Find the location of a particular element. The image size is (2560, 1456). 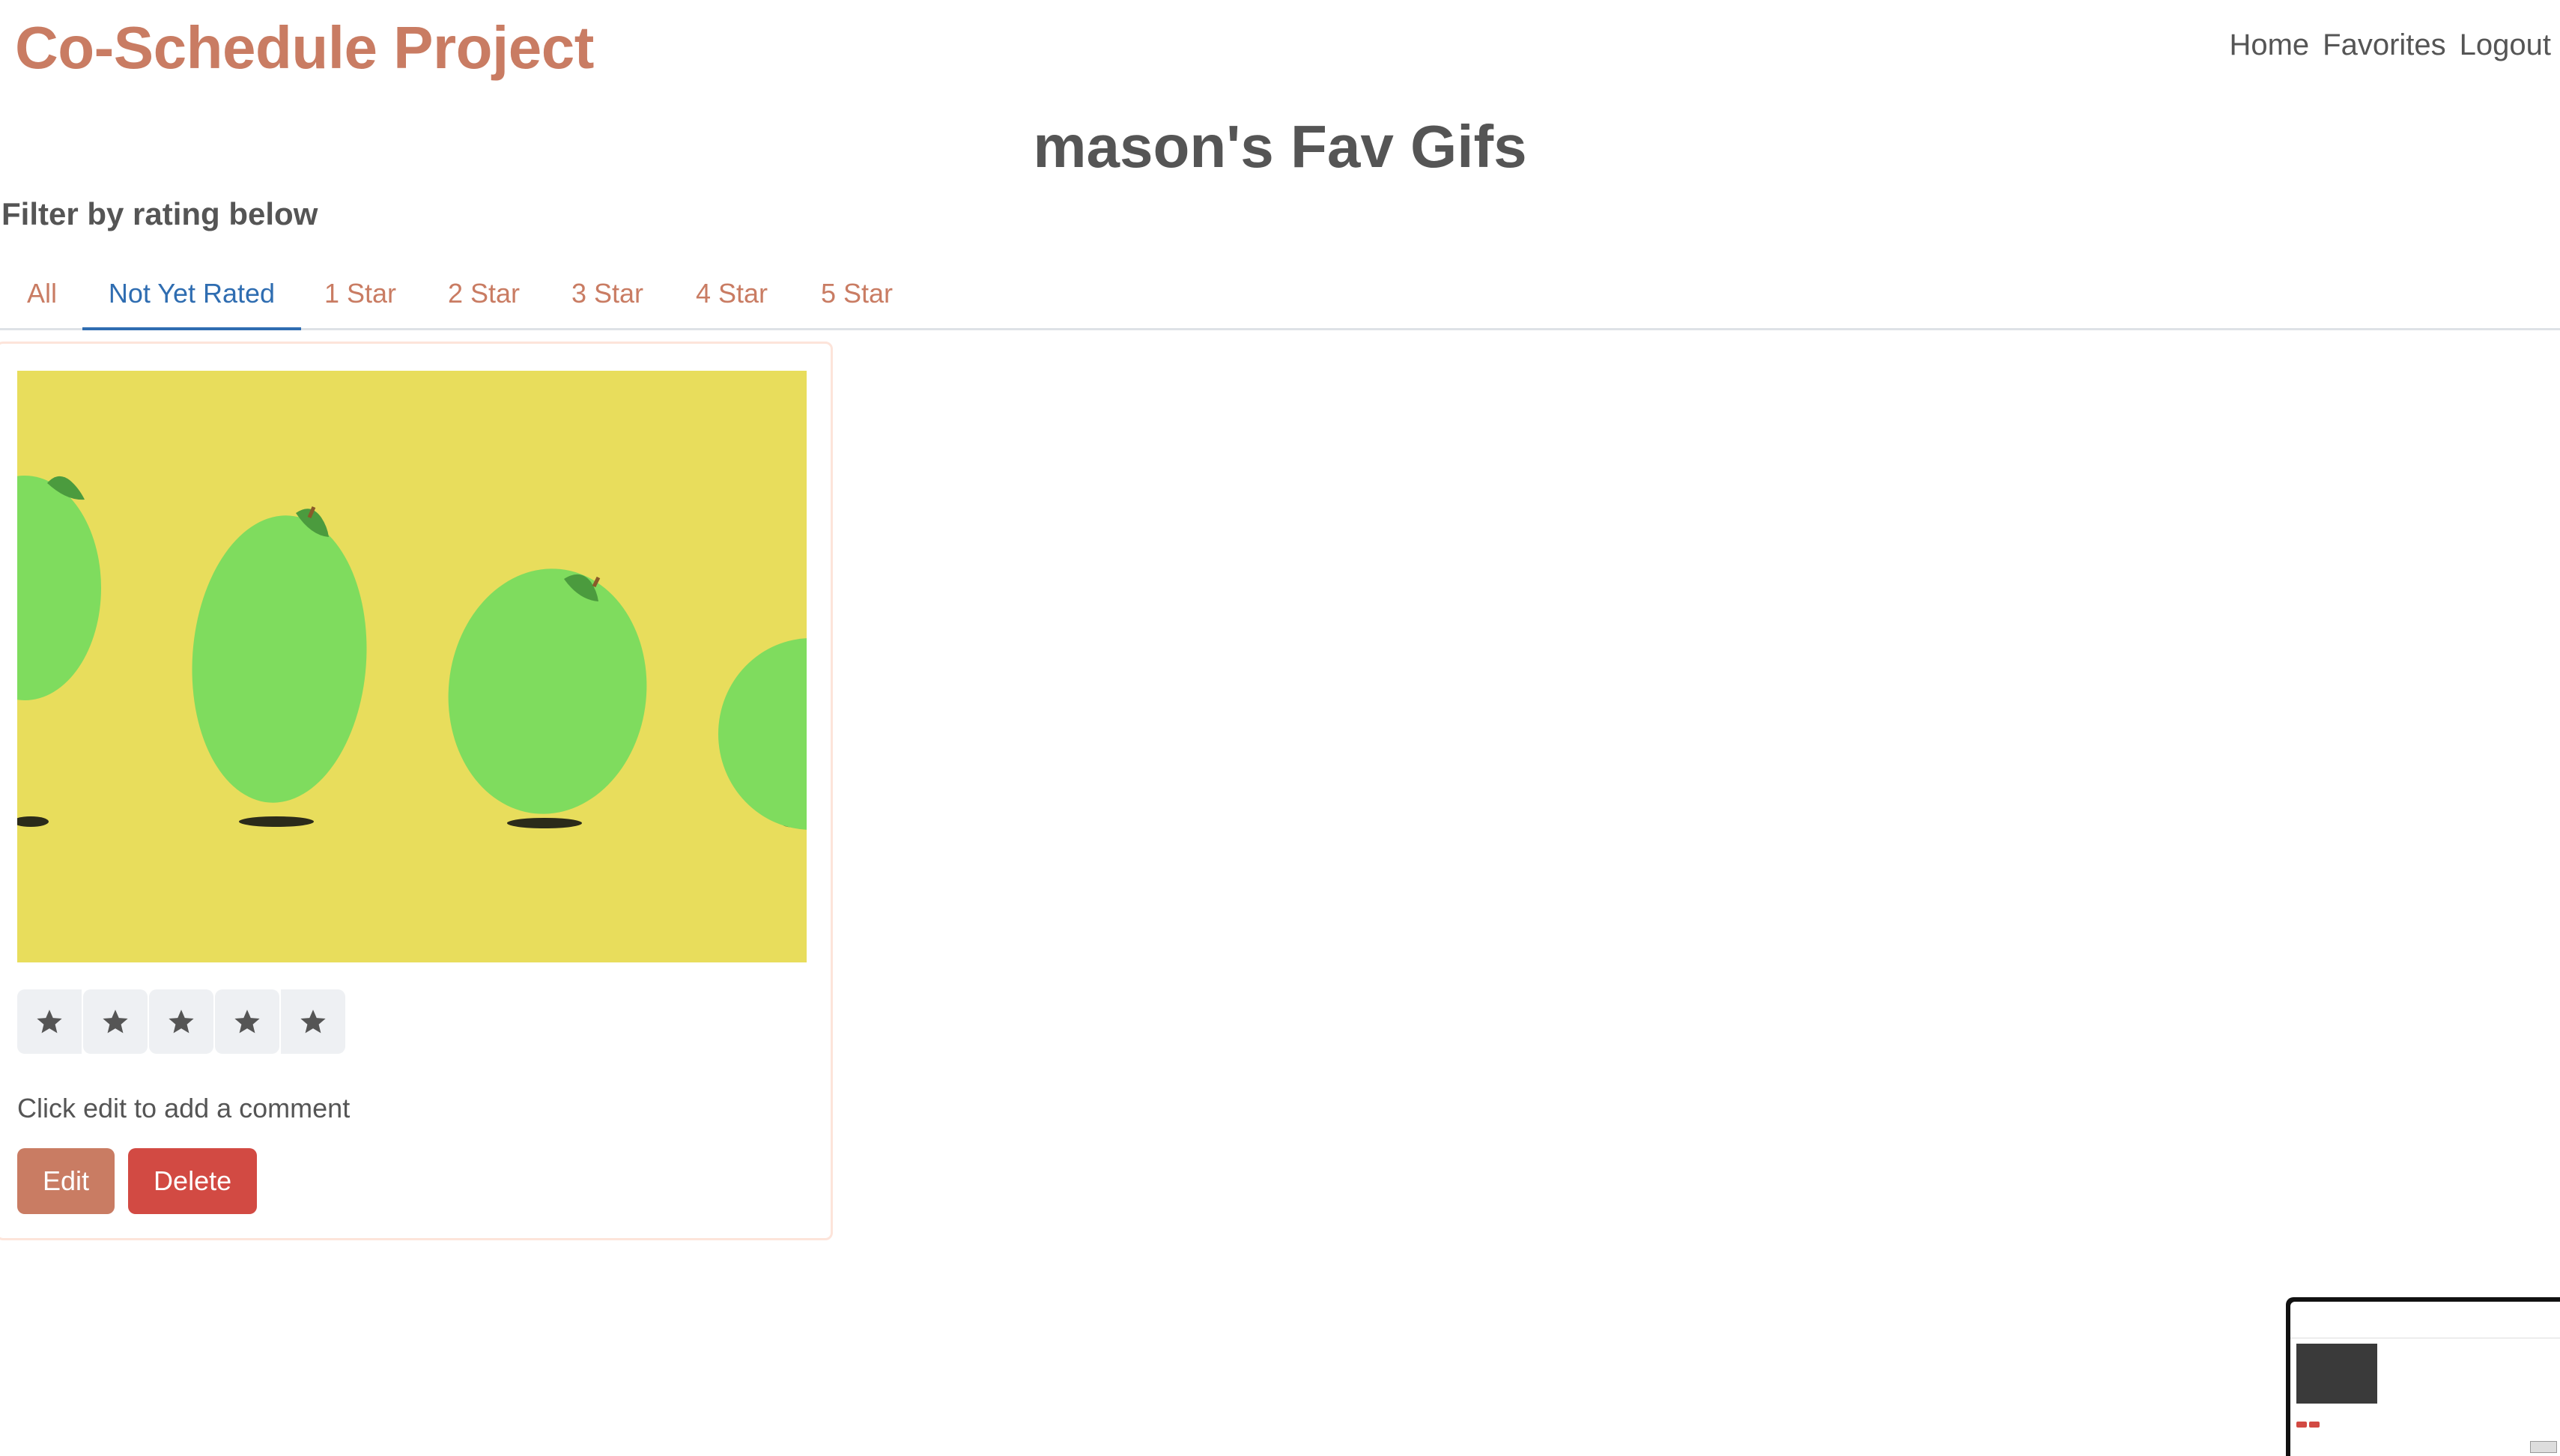

star-3-button is located at coordinates (181, 1021).